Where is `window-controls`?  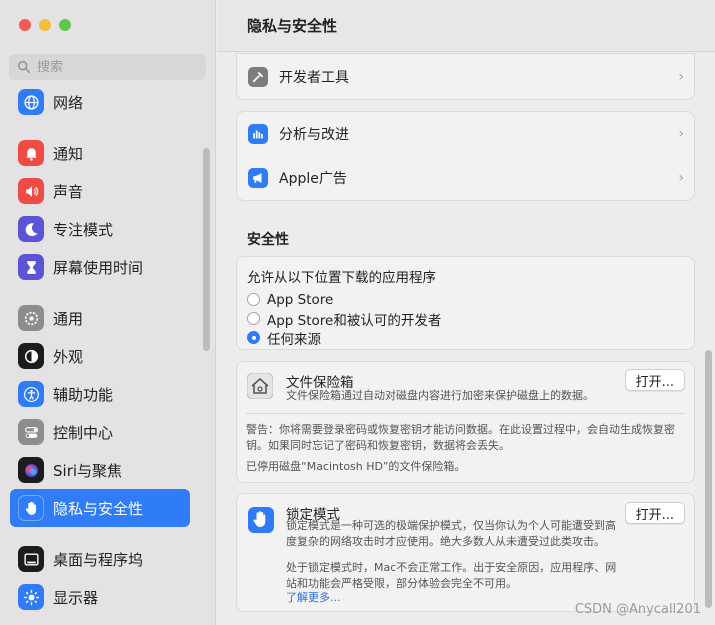
window-controls is located at coordinates (45, 25).